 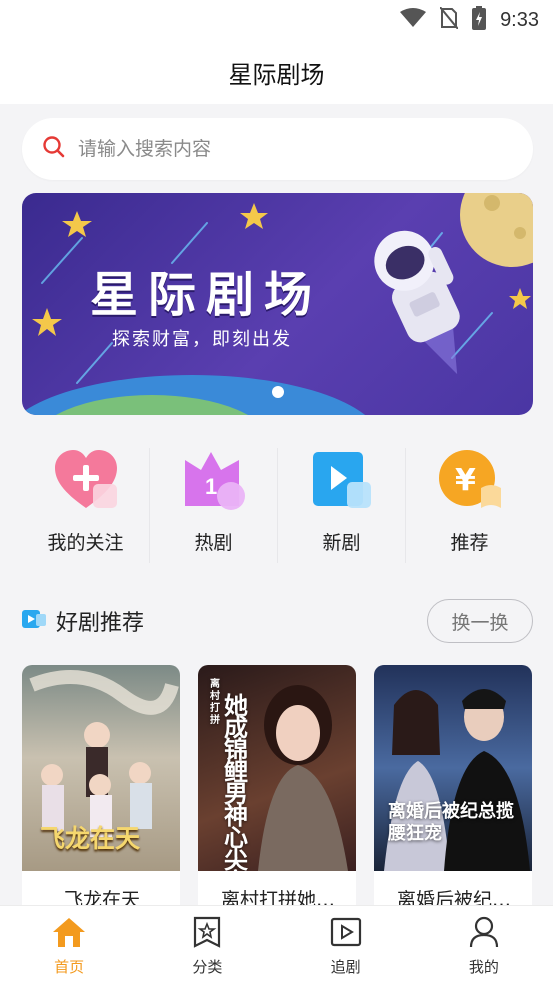 I want to click on header: 星际剧场, so click(x=276, y=72).